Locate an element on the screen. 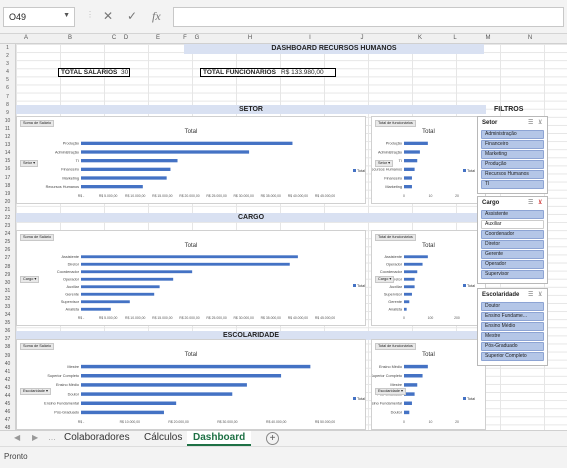 This screenshot has width=567, height=468. row-header-16: 16 is located at coordinates (7, 169).